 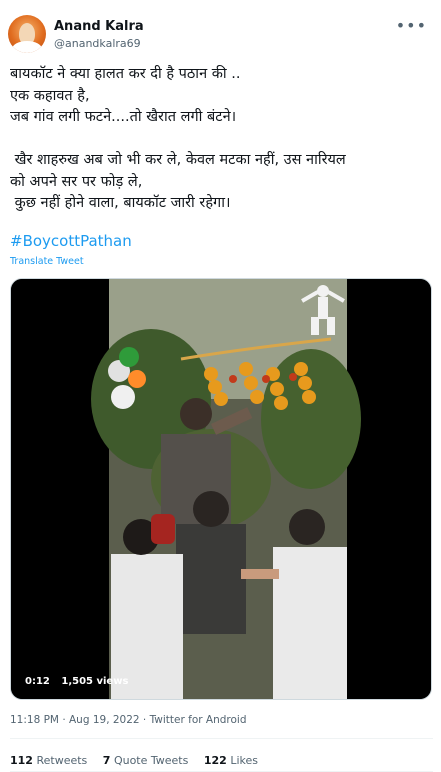 What do you see at coordinates (21, 760) in the screenshot?
I see `retweets-count: 112` at bounding box center [21, 760].